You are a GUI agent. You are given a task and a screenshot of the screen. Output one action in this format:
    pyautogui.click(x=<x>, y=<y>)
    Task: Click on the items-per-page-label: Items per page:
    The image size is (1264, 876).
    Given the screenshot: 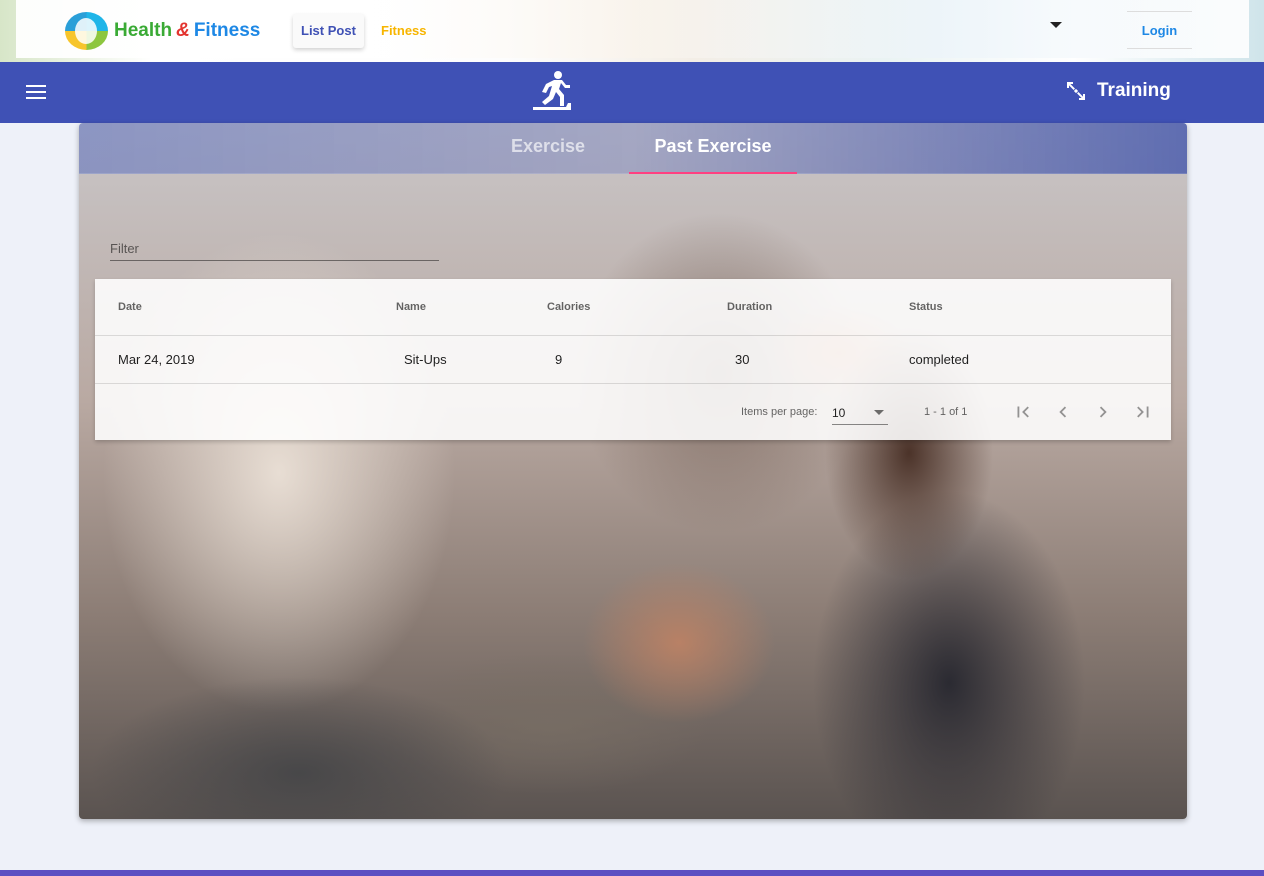 What is the action you would take?
    pyautogui.click(x=779, y=412)
    